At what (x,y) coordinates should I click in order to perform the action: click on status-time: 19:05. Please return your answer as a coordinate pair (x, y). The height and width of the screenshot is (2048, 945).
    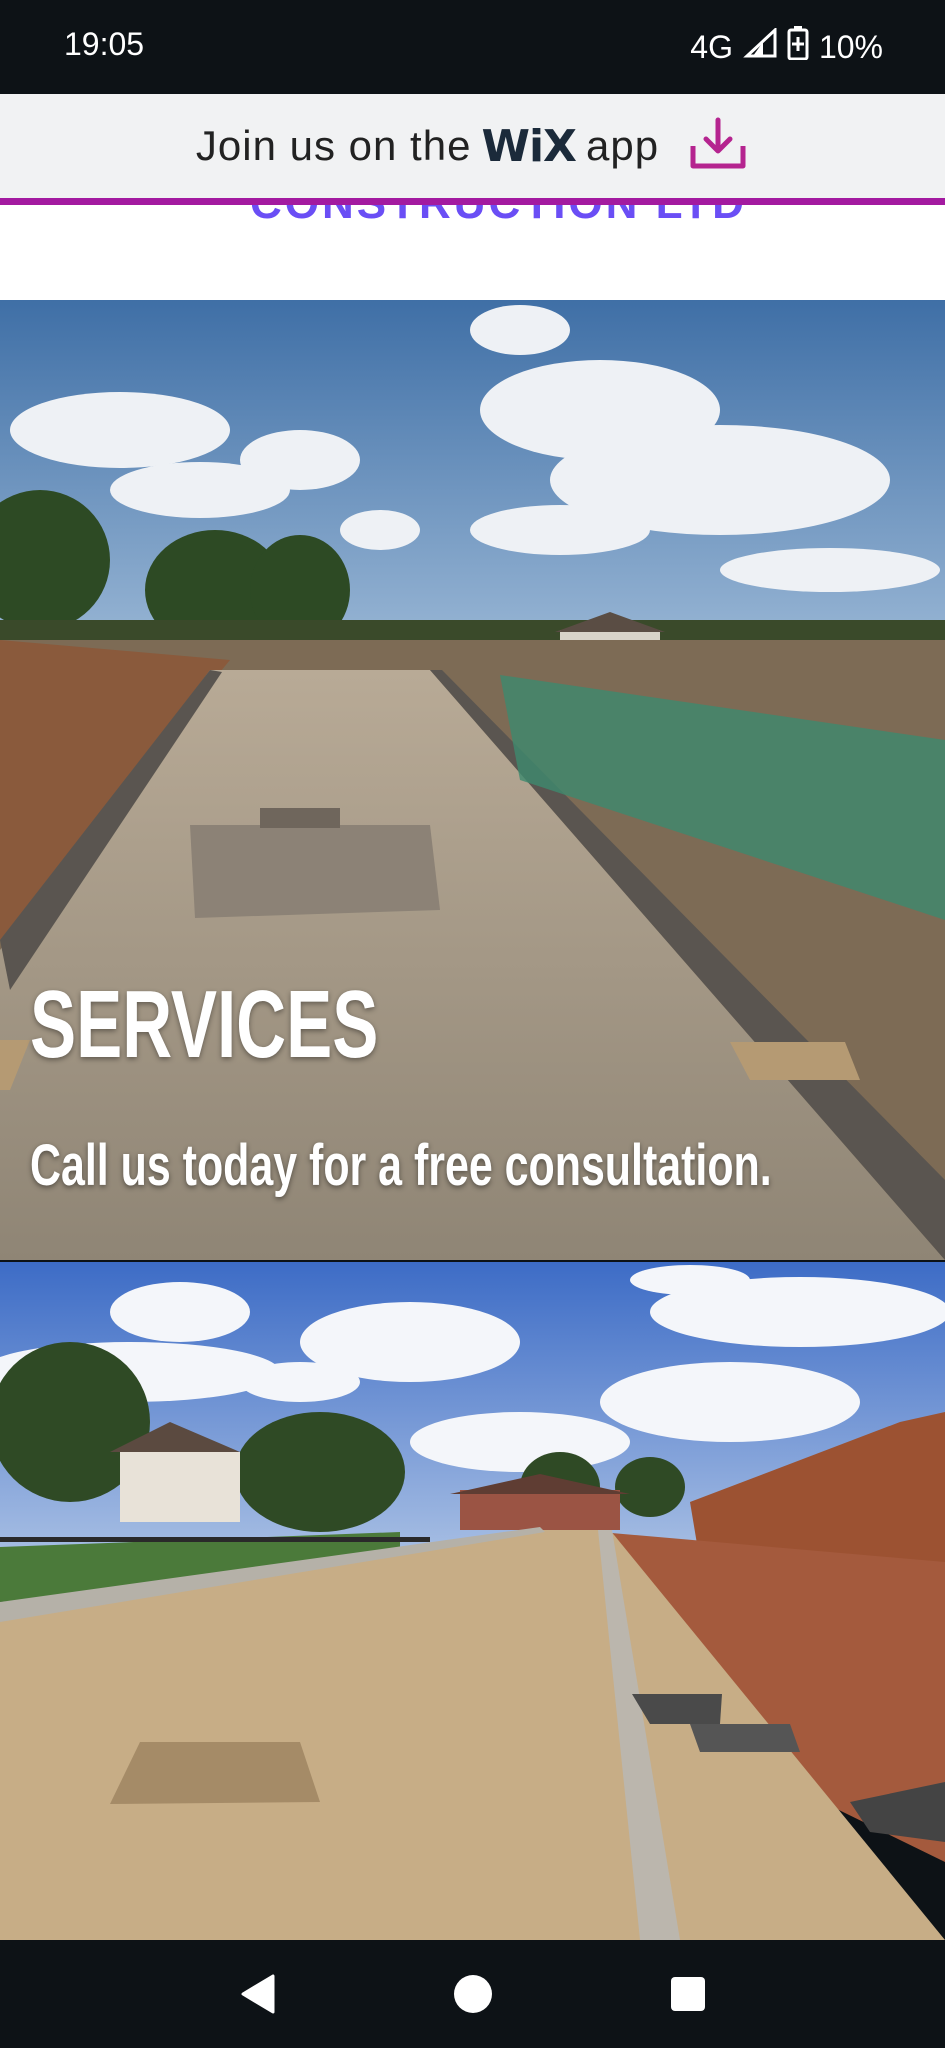
    Looking at the image, I should click on (104, 44).